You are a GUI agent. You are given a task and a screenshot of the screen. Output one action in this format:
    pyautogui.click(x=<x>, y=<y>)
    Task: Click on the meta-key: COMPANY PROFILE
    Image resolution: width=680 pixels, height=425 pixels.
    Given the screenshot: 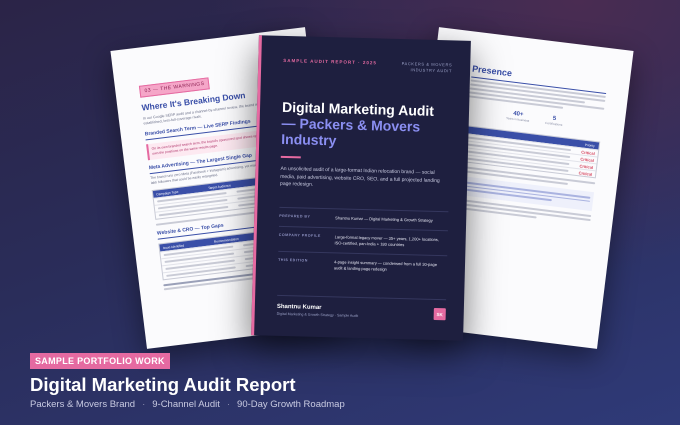 What is the action you would take?
    pyautogui.click(x=299, y=235)
    